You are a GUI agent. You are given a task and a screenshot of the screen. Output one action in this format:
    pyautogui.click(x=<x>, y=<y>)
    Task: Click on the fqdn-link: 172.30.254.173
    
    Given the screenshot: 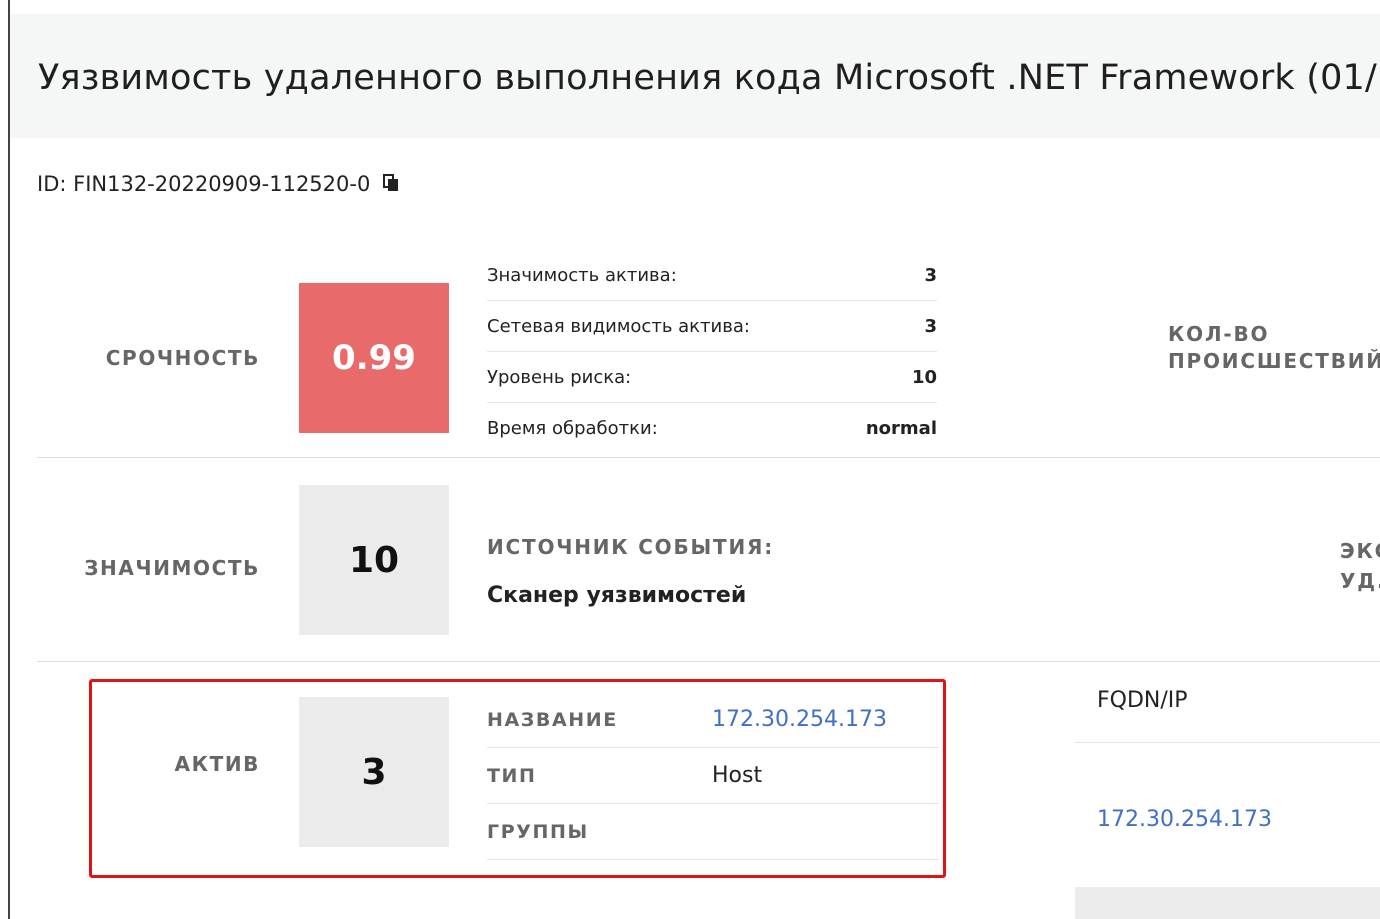 What is the action you would take?
    pyautogui.click(x=1184, y=819)
    